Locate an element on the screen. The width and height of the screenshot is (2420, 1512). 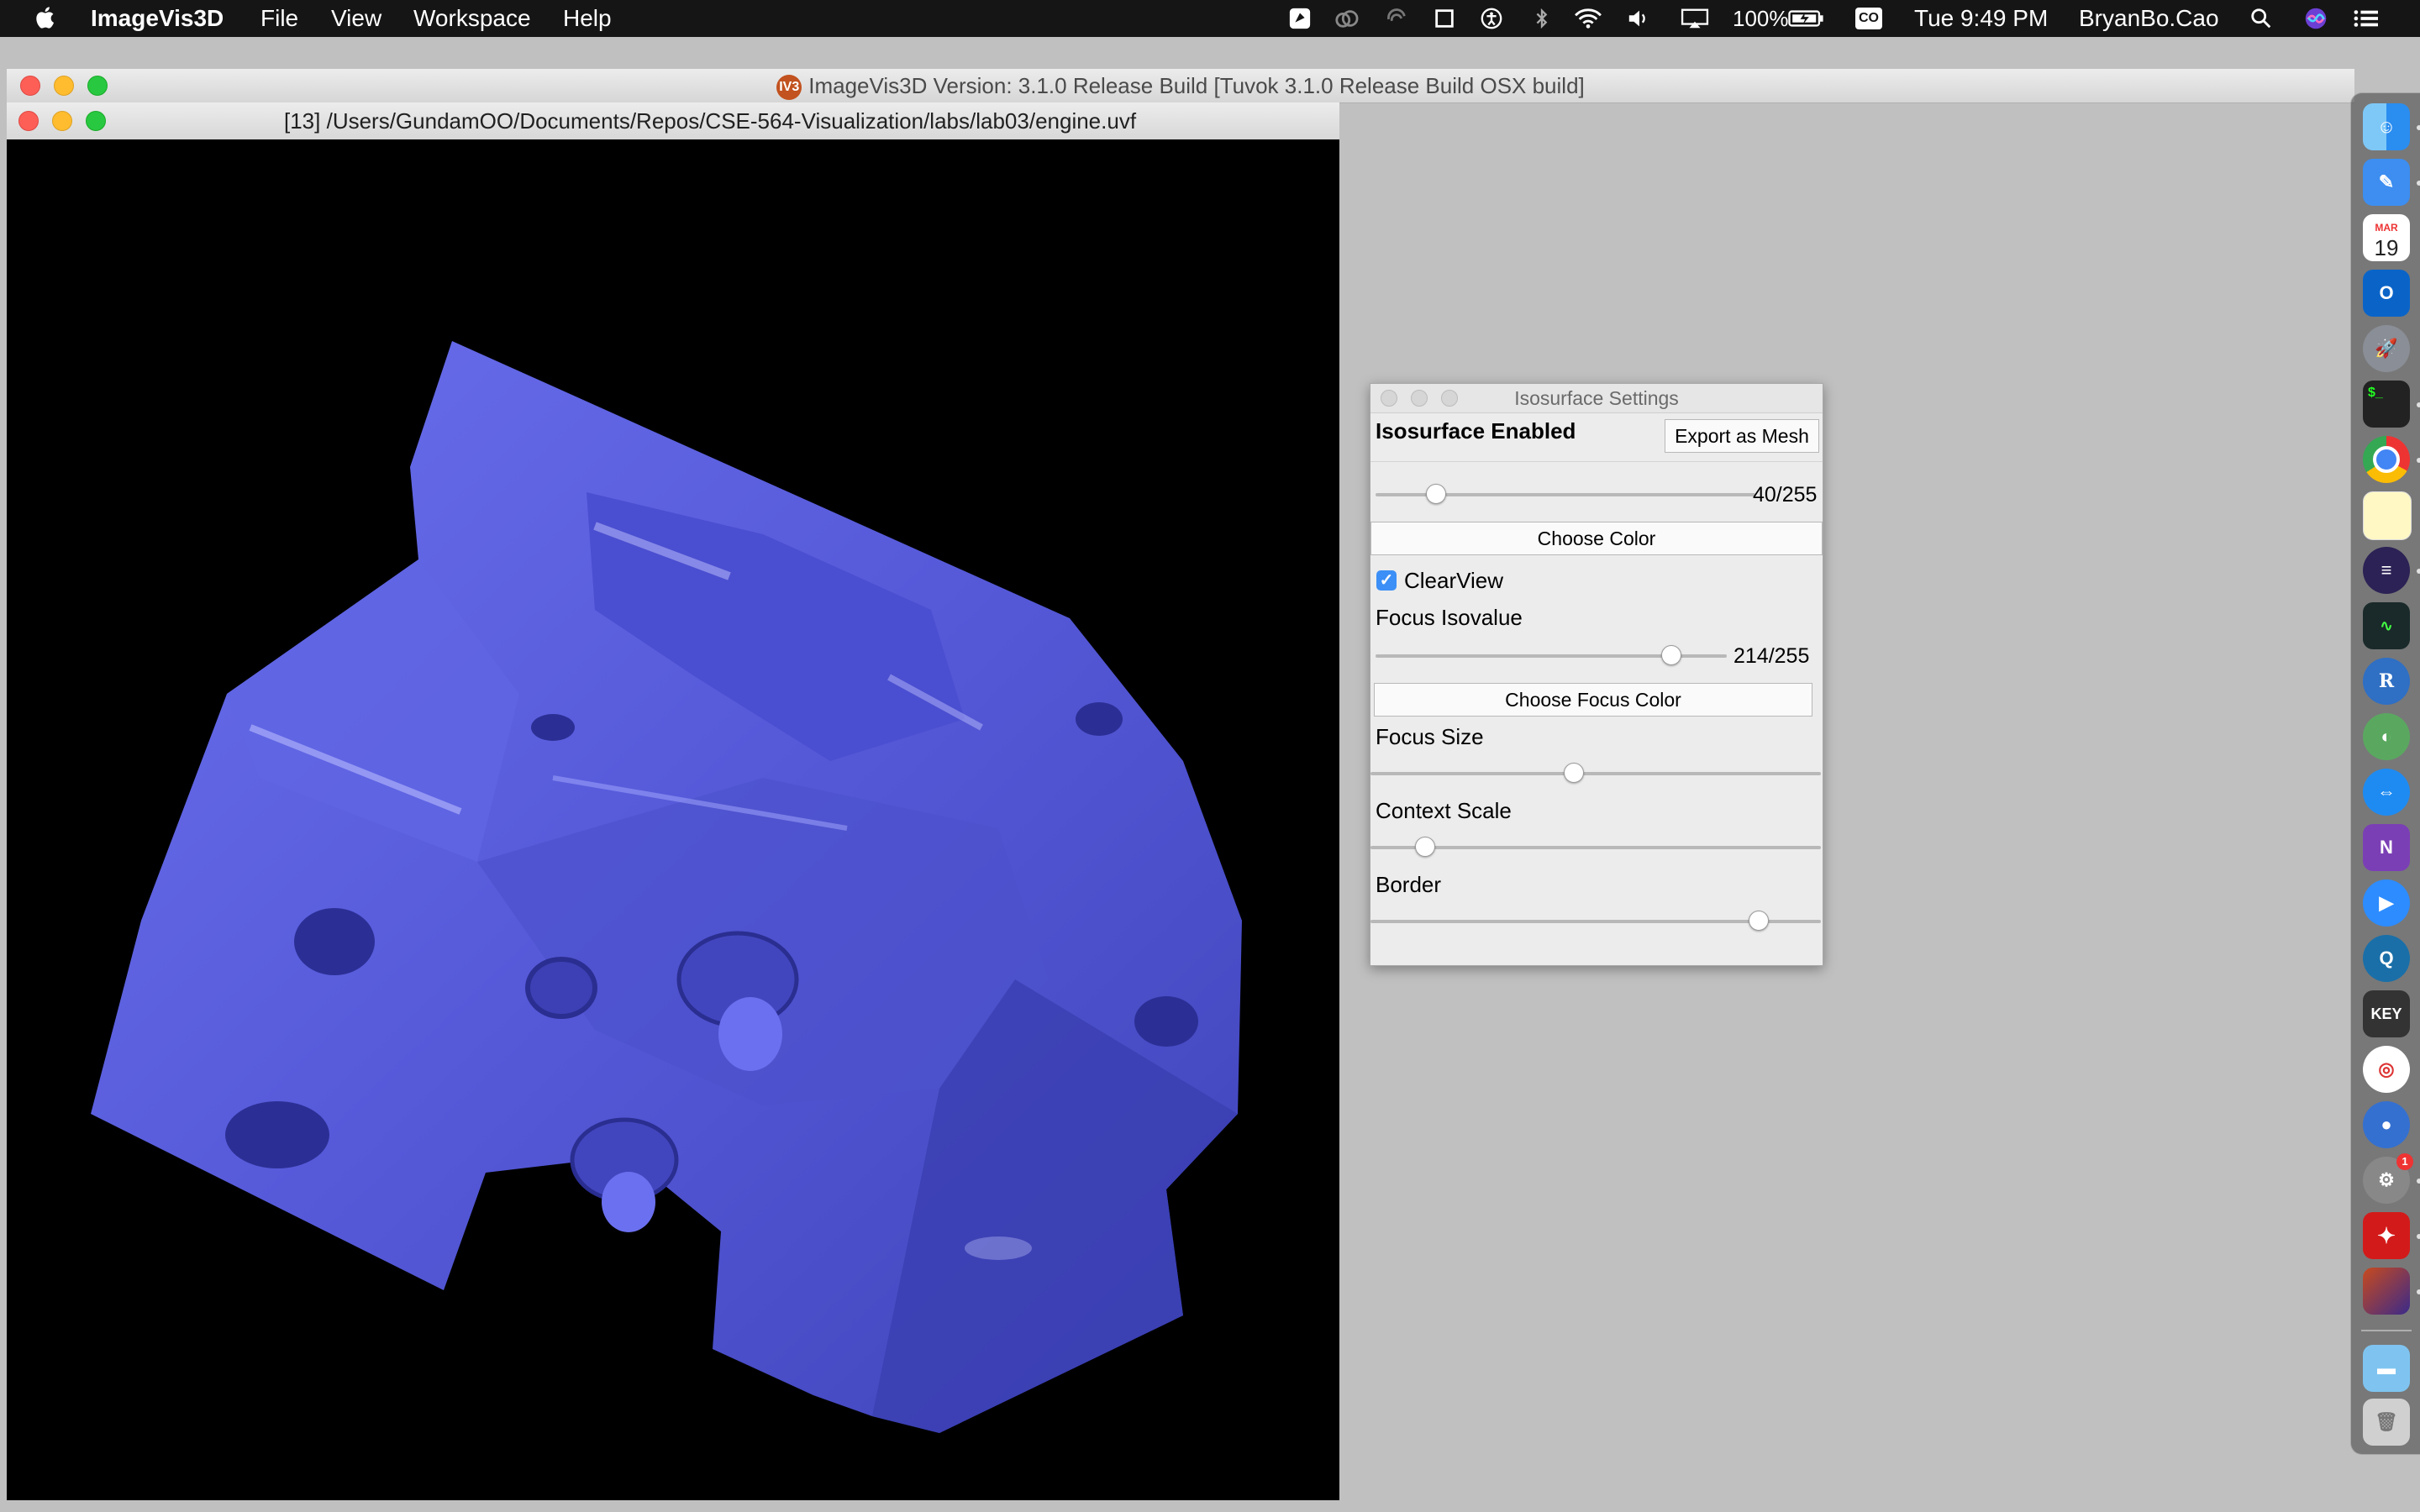
terminal-icon: $_ is located at coordinates (2387, 404).